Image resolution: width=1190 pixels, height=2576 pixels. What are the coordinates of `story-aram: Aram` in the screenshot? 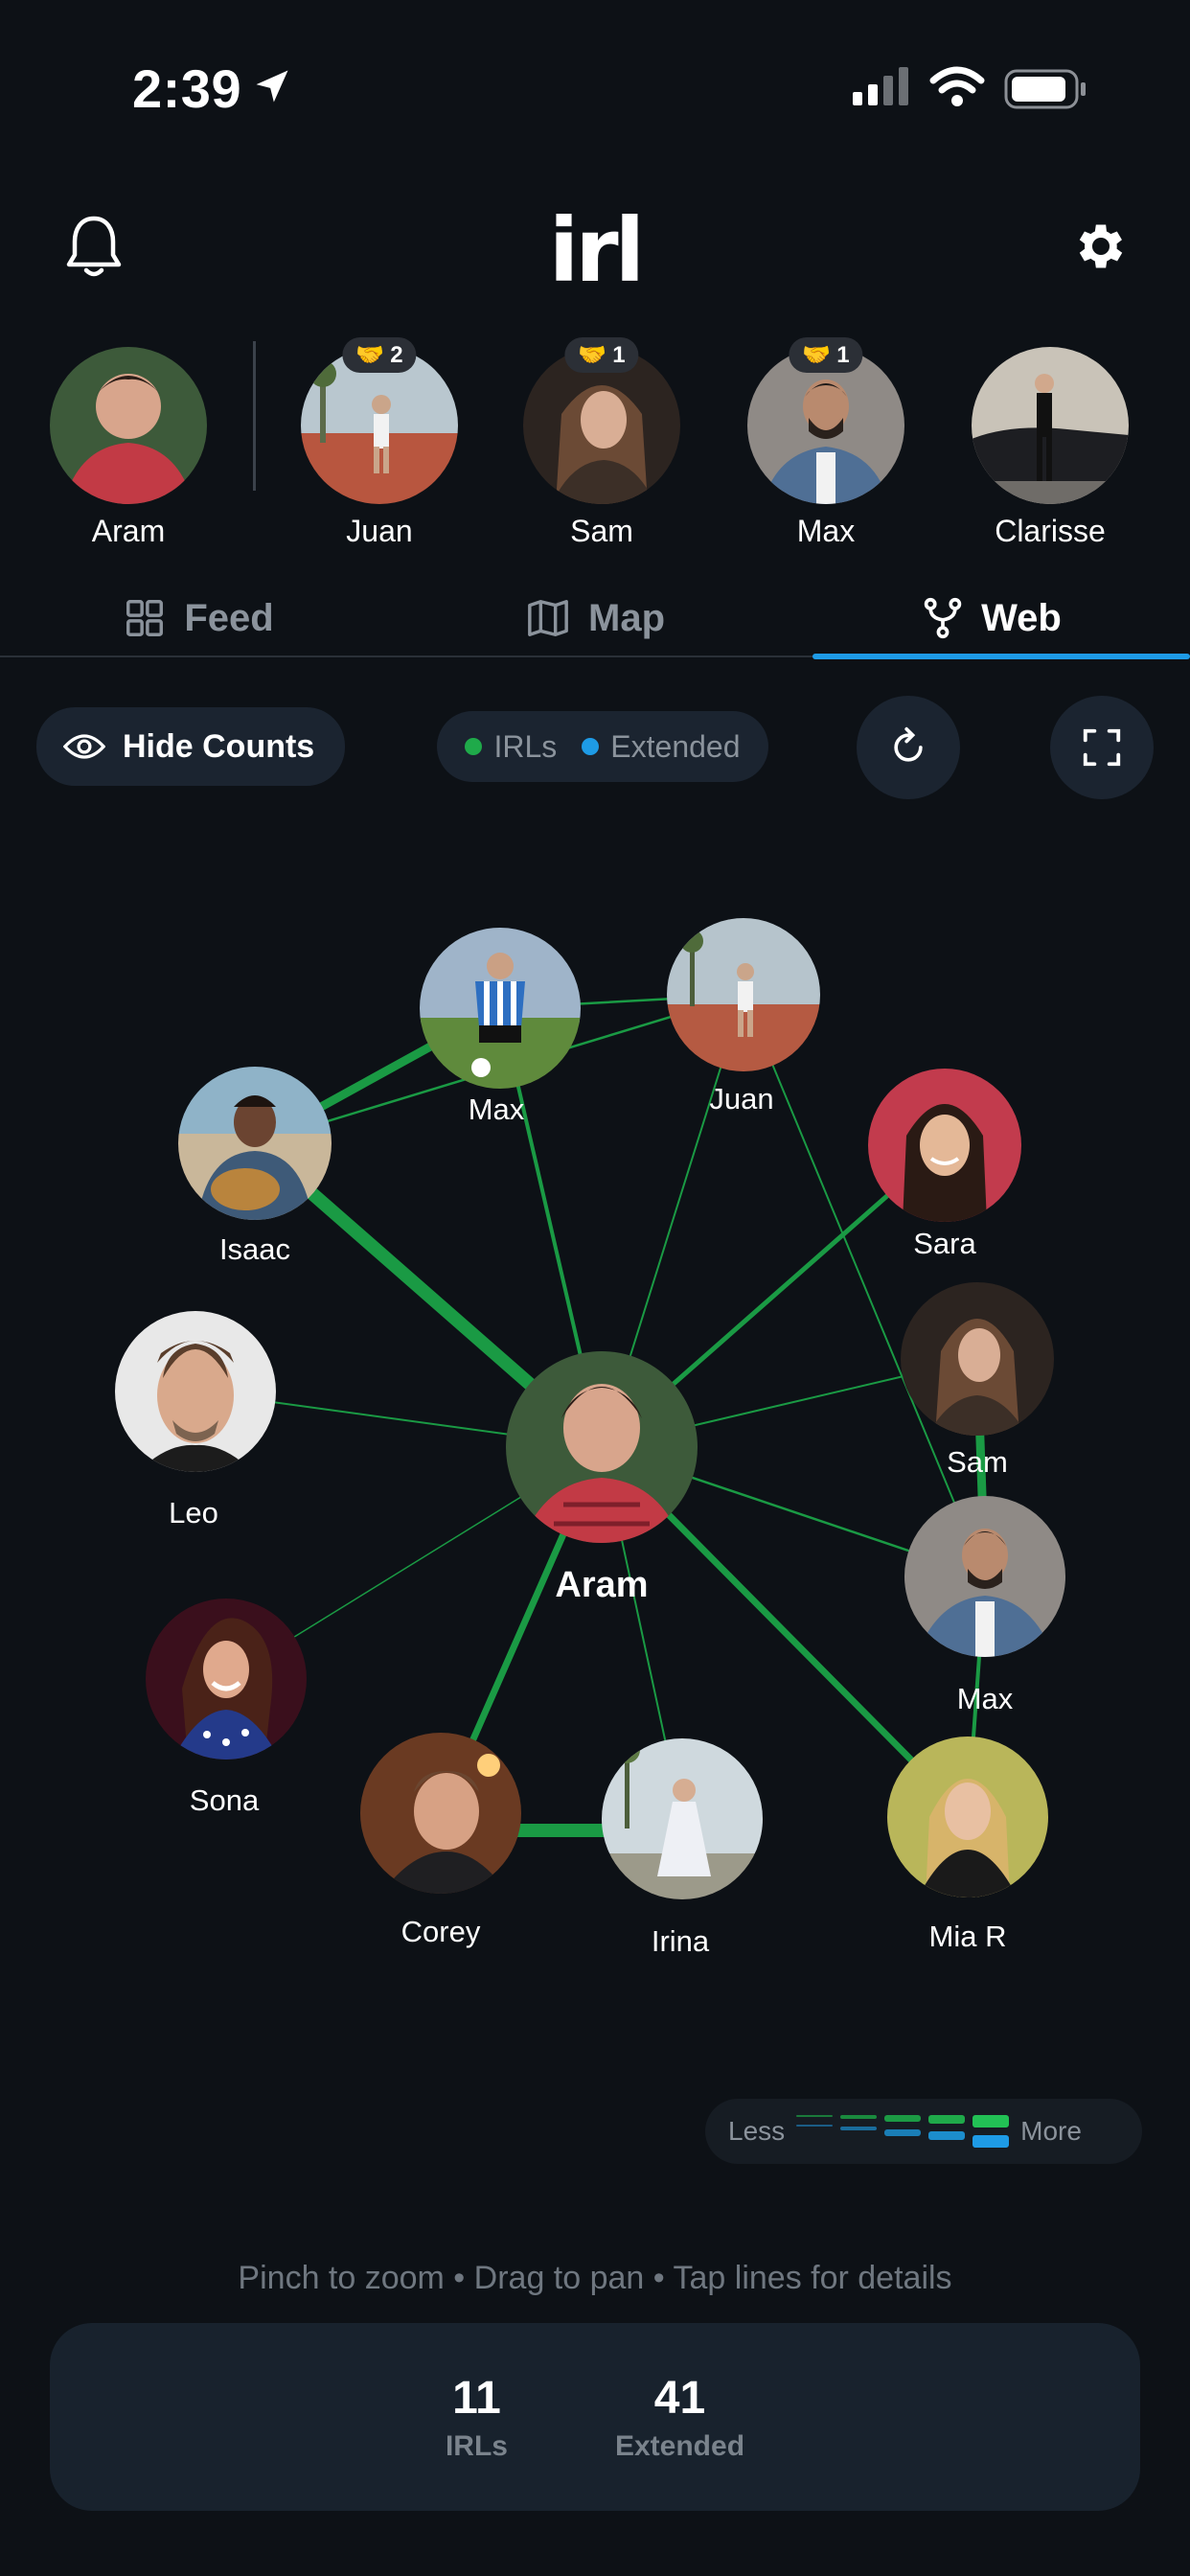 It's located at (128, 448).